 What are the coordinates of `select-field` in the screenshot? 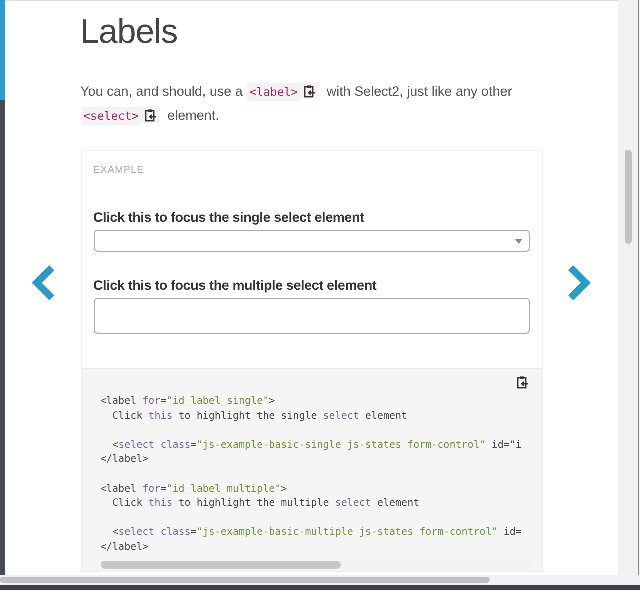 It's located at (312, 241).